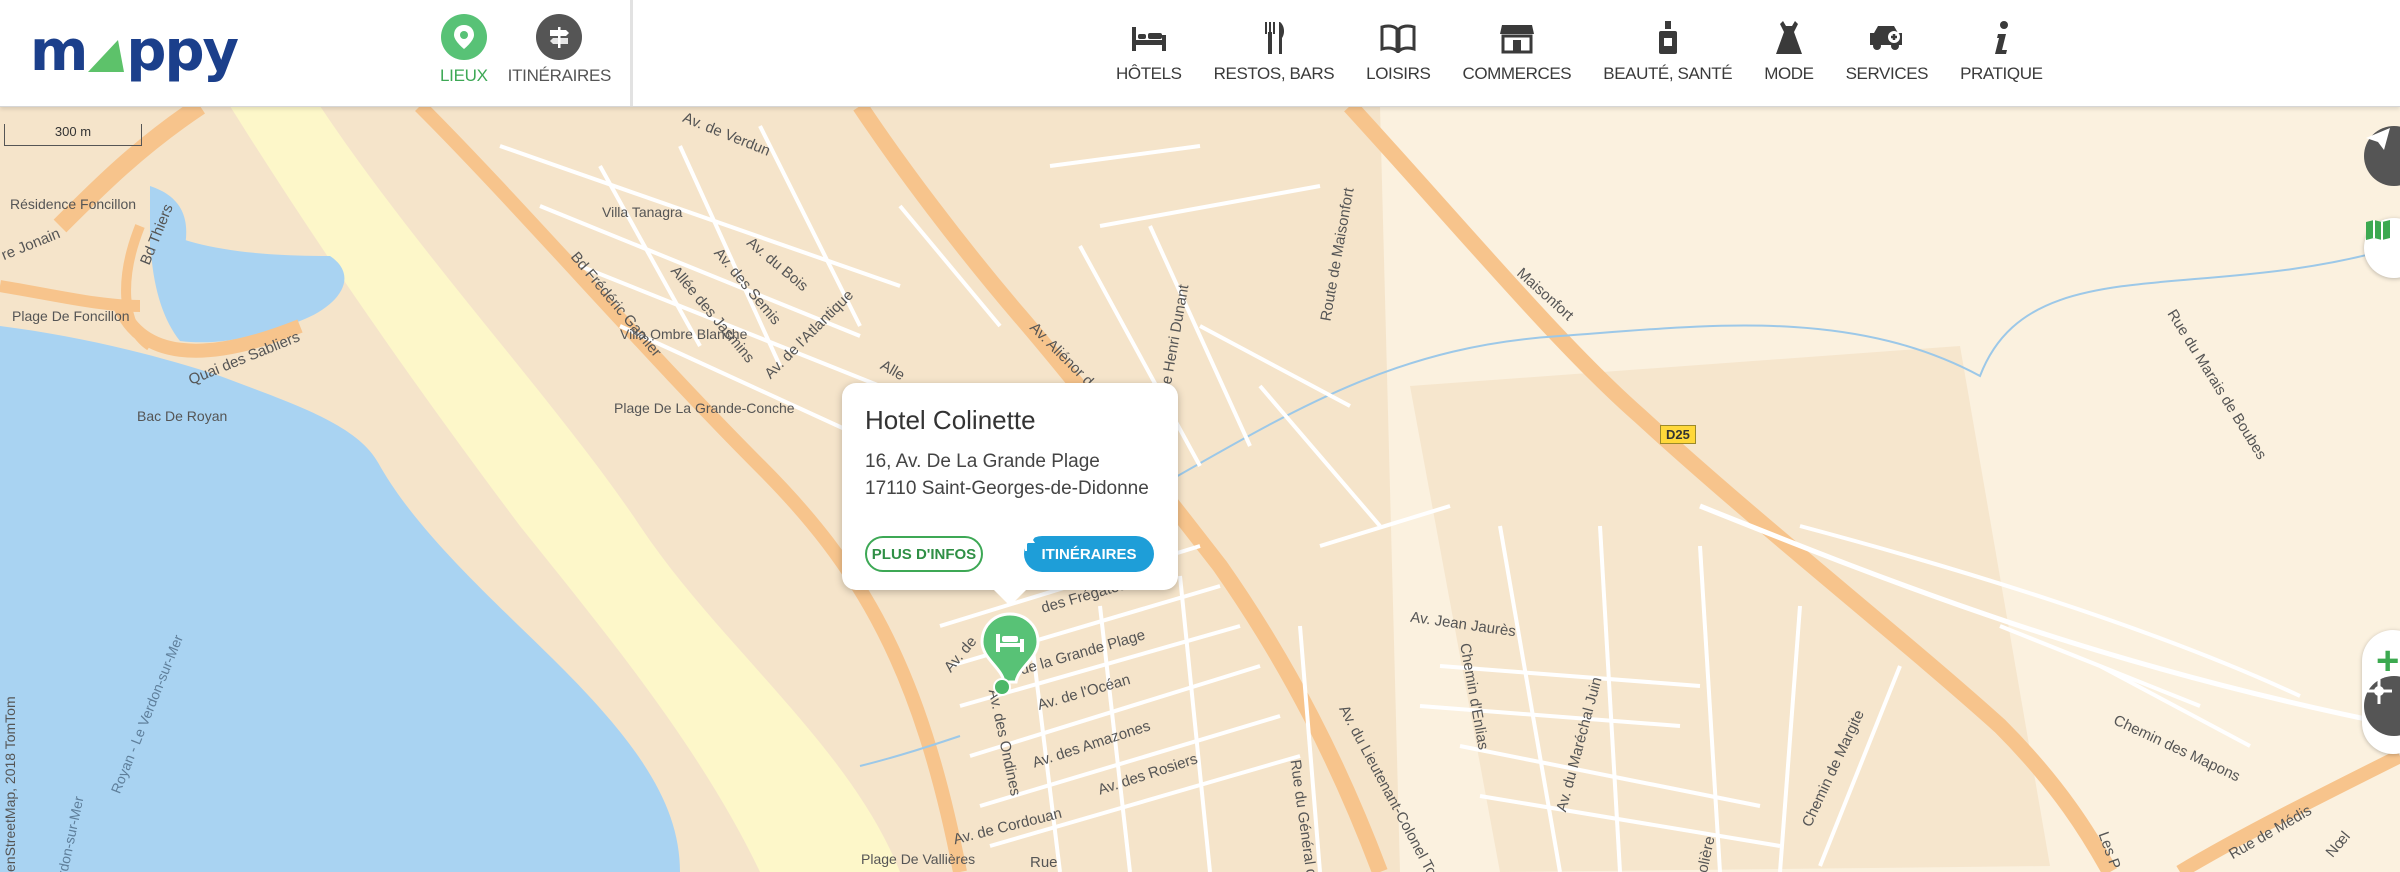 The width and height of the screenshot is (2400, 872). Describe the element at coordinates (2216, 384) in the screenshot. I see `street-label: Rue du Marais de Boubes` at that location.